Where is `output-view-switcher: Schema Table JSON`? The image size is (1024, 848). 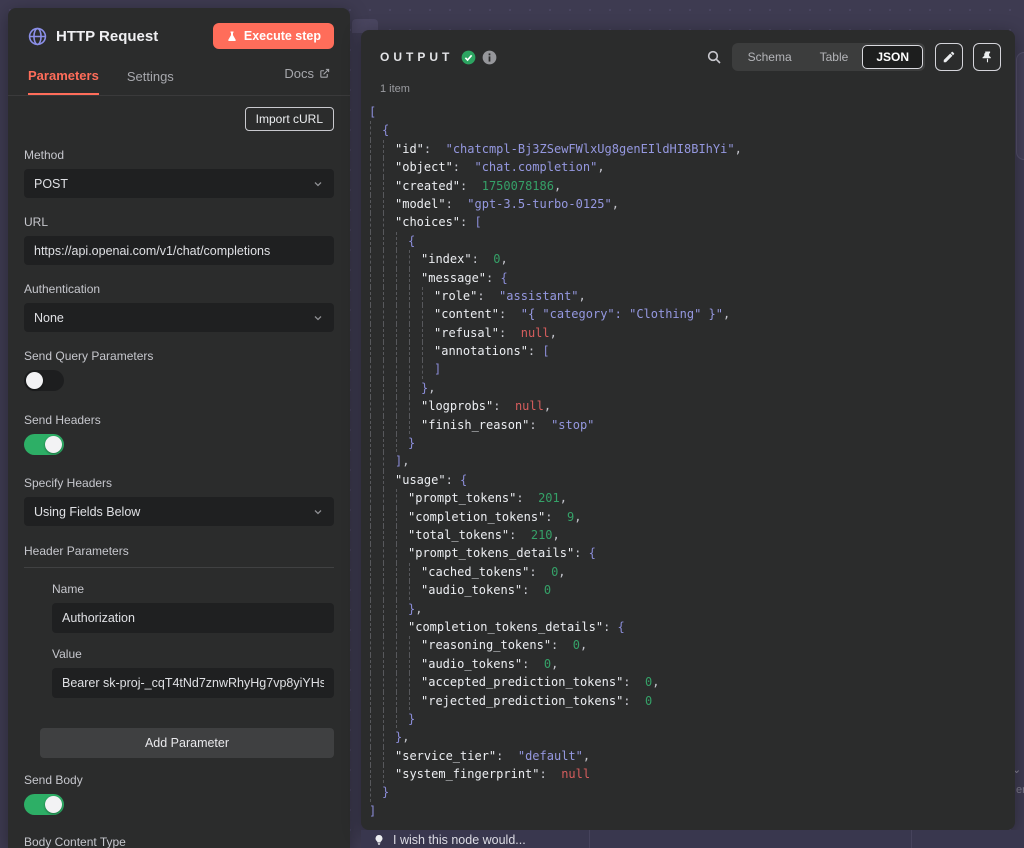 output-view-switcher: Schema Table JSON is located at coordinates (828, 57).